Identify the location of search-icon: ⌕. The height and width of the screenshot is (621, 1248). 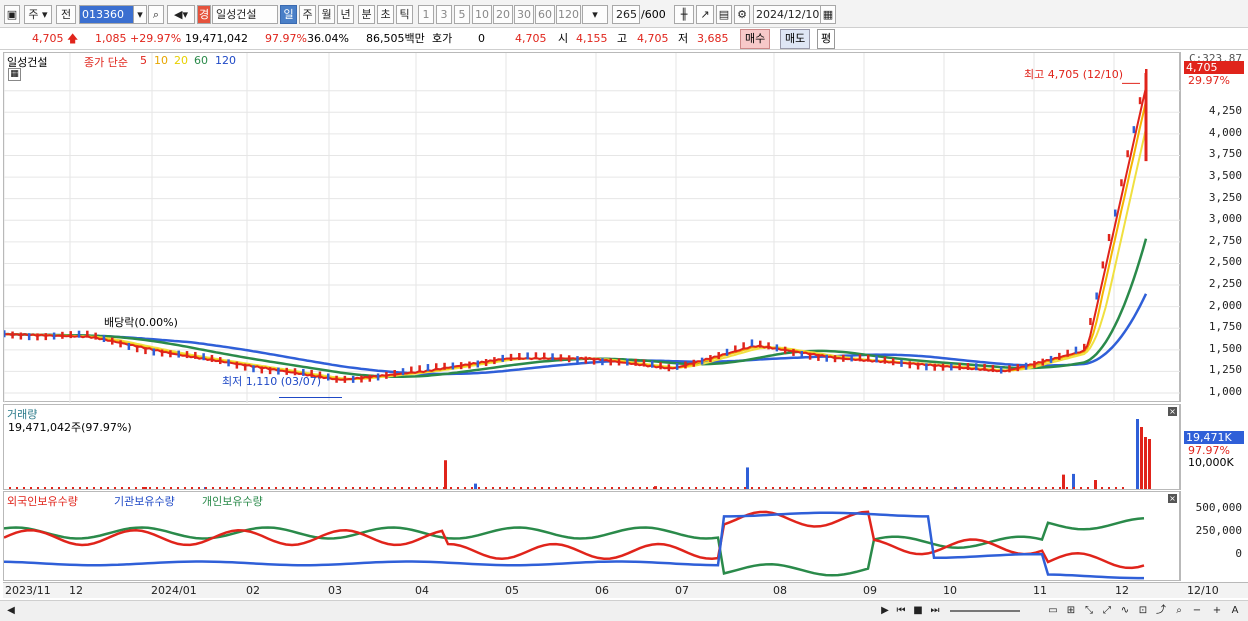
(156, 14).